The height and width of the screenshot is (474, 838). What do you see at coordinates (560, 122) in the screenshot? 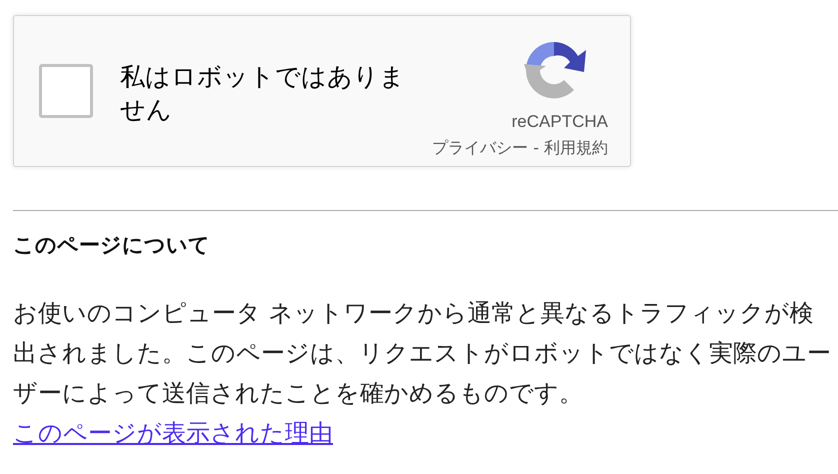
I see `brand-name: reCAPTCHA` at bounding box center [560, 122].